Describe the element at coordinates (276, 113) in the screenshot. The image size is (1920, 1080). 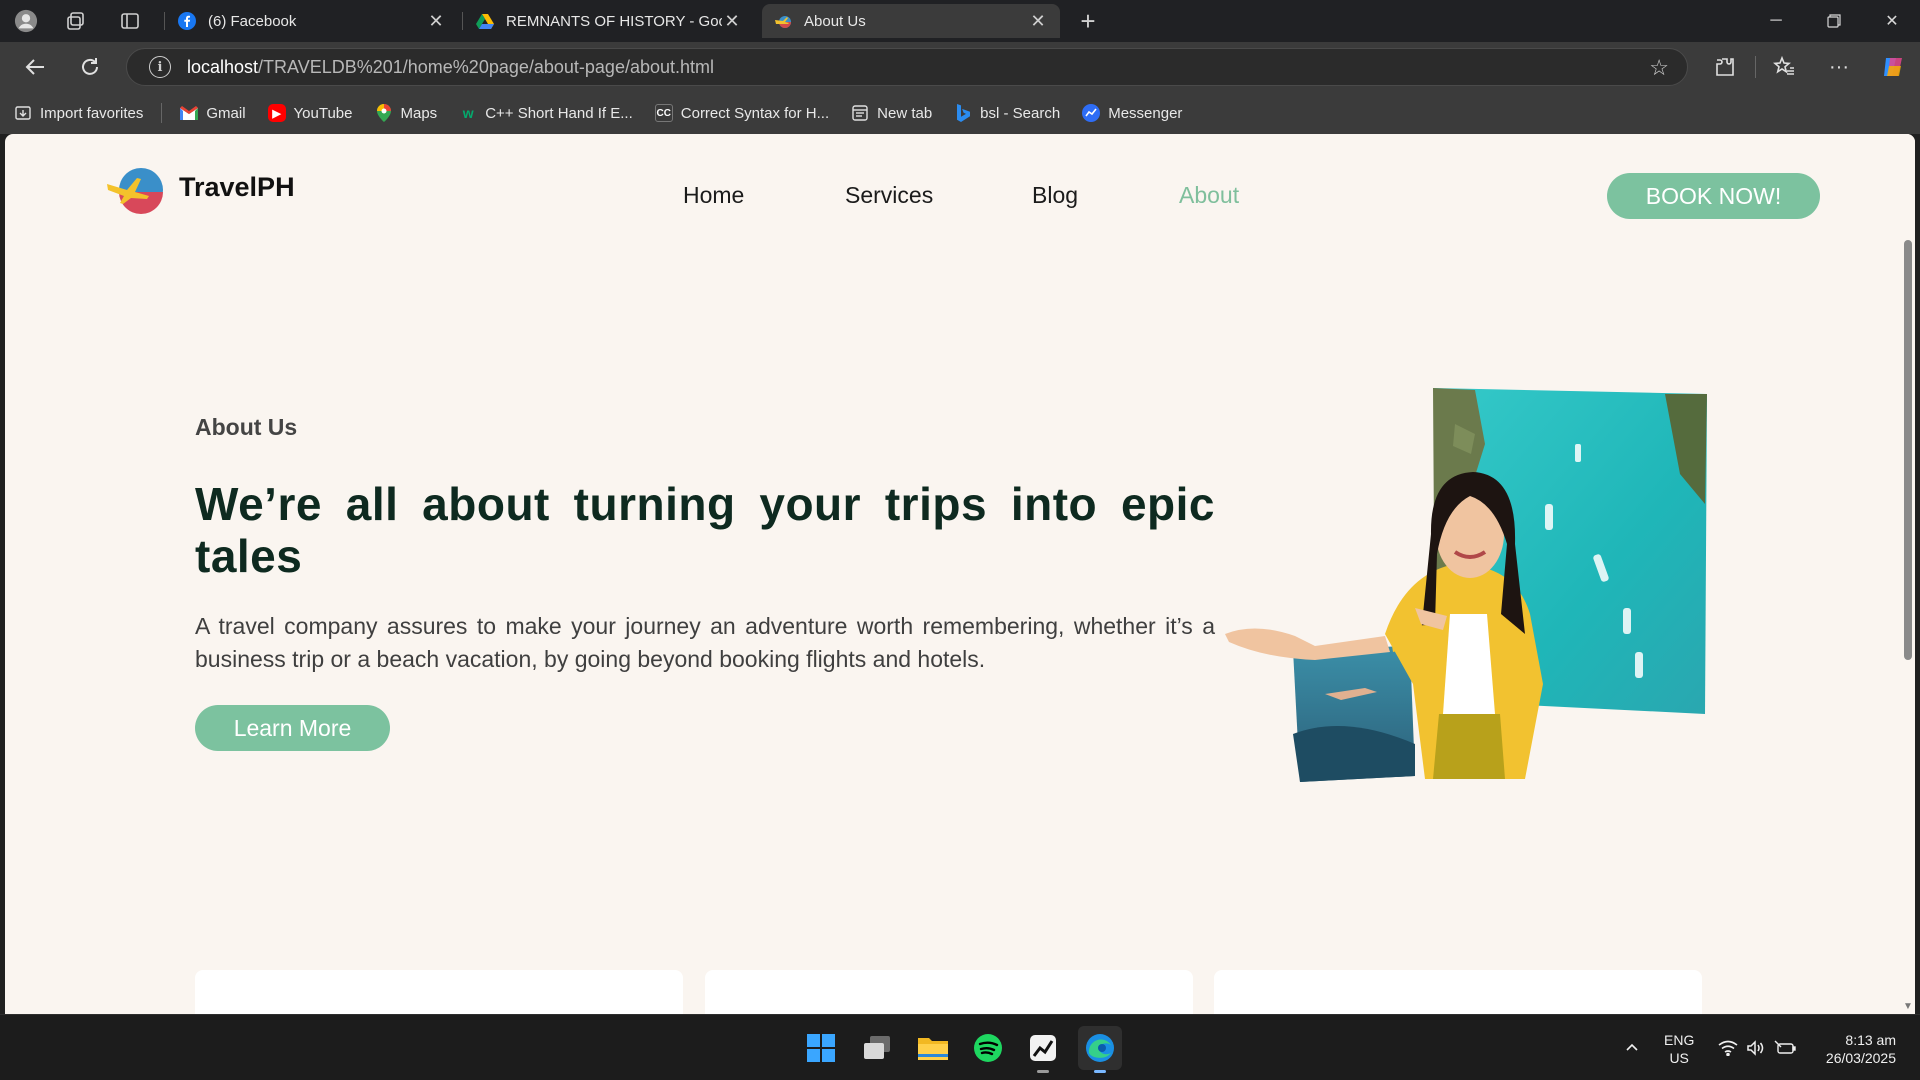
I see `youtube-icon: ▶` at that location.